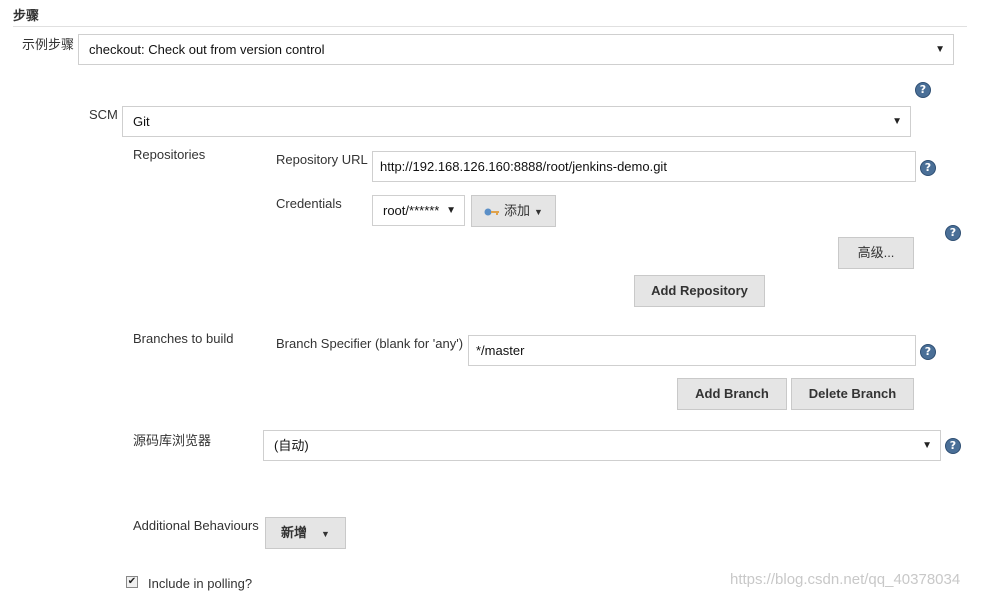 The width and height of the screenshot is (981, 598). Describe the element at coordinates (207, 49) in the screenshot. I see `sample-step-value: checkout: Check out from version control` at that location.